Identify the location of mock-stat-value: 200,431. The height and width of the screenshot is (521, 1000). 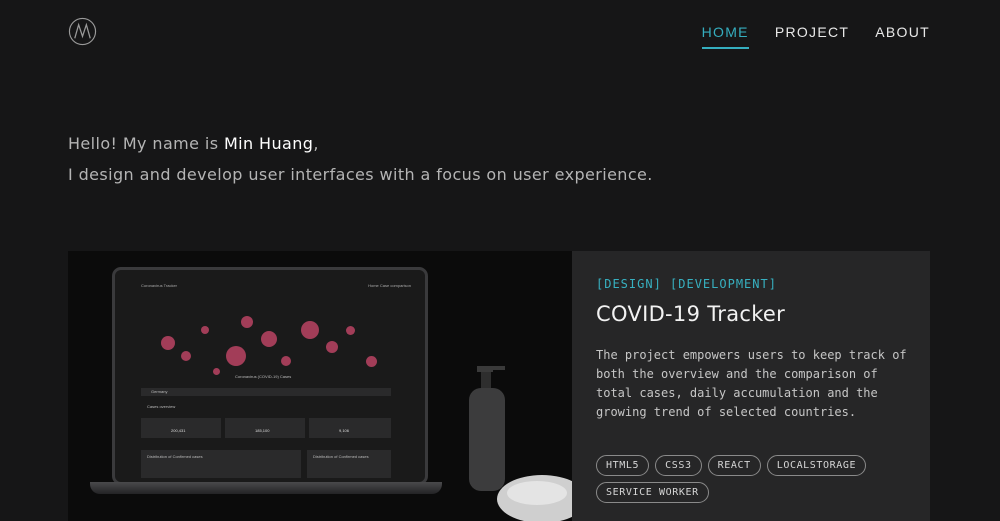
(178, 430).